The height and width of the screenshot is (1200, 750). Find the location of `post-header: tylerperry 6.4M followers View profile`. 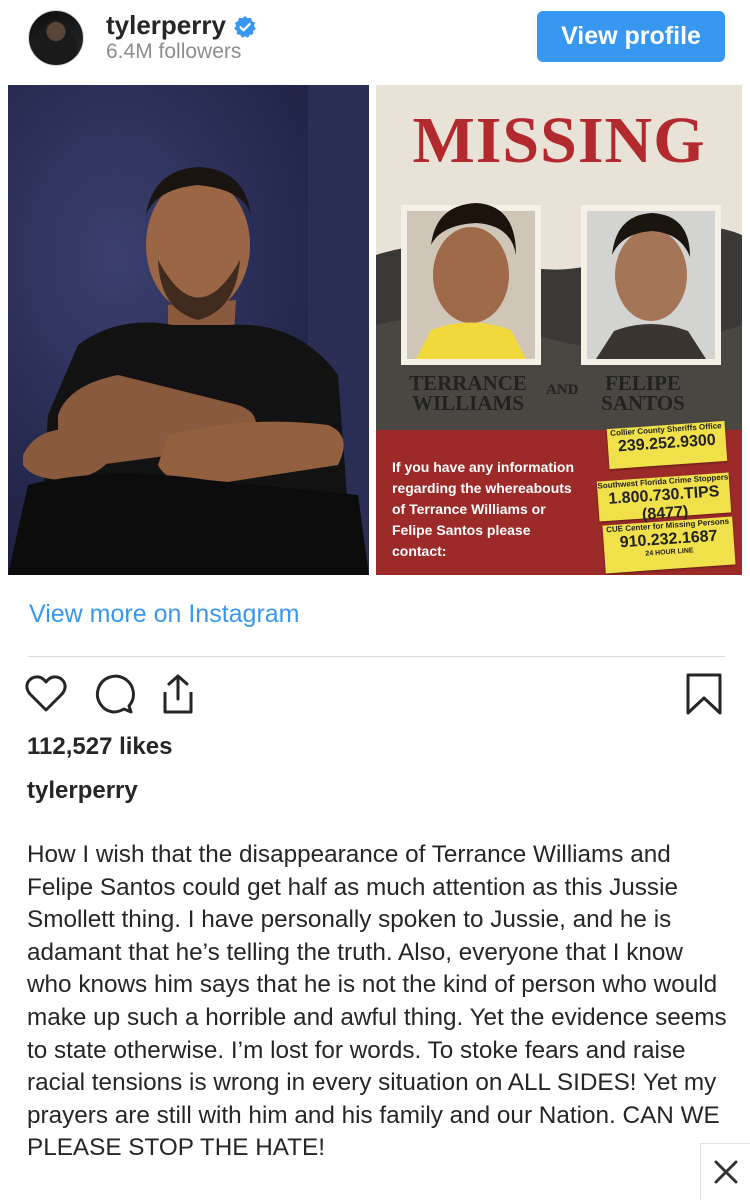

post-header: tylerperry 6.4M followers View profile is located at coordinates (375, 40).